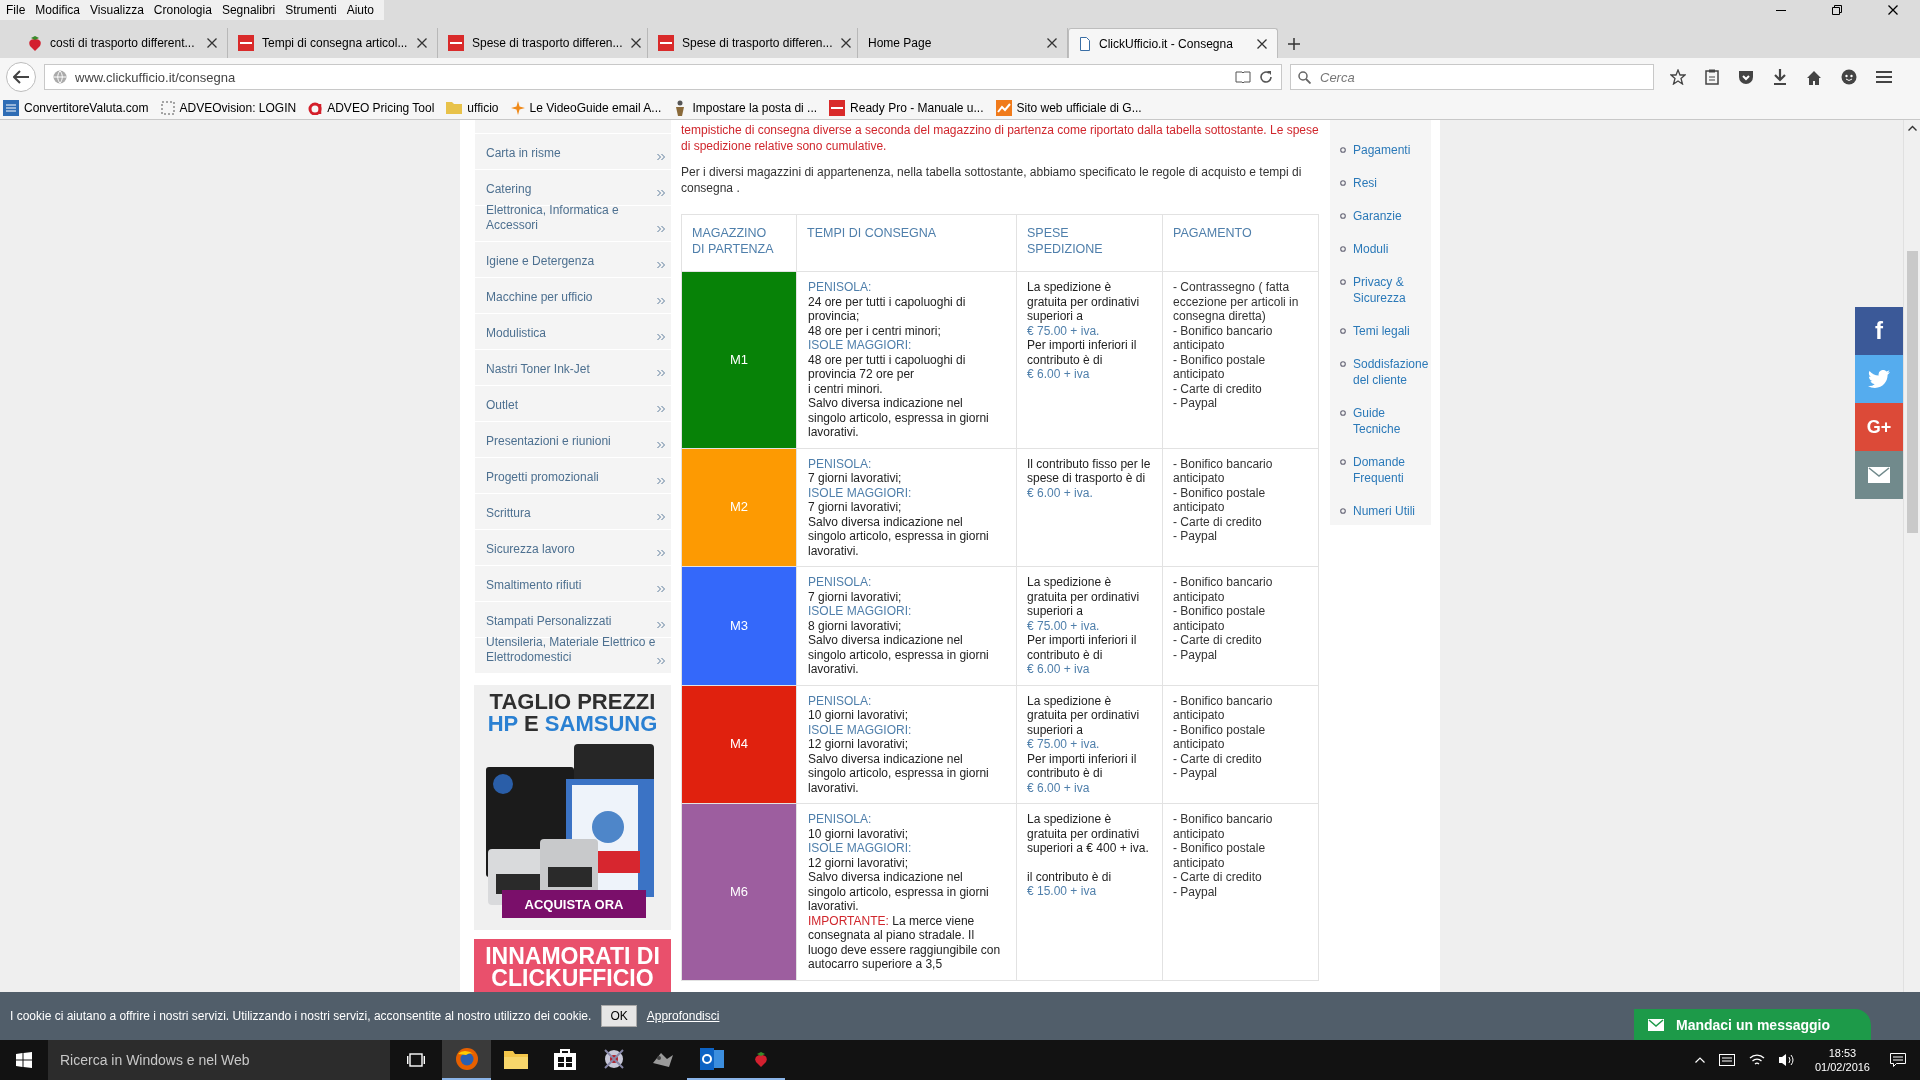 The width and height of the screenshot is (1920, 1080). Describe the element at coordinates (1712, 77) in the screenshot. I see `clipboard-icon` at that location.